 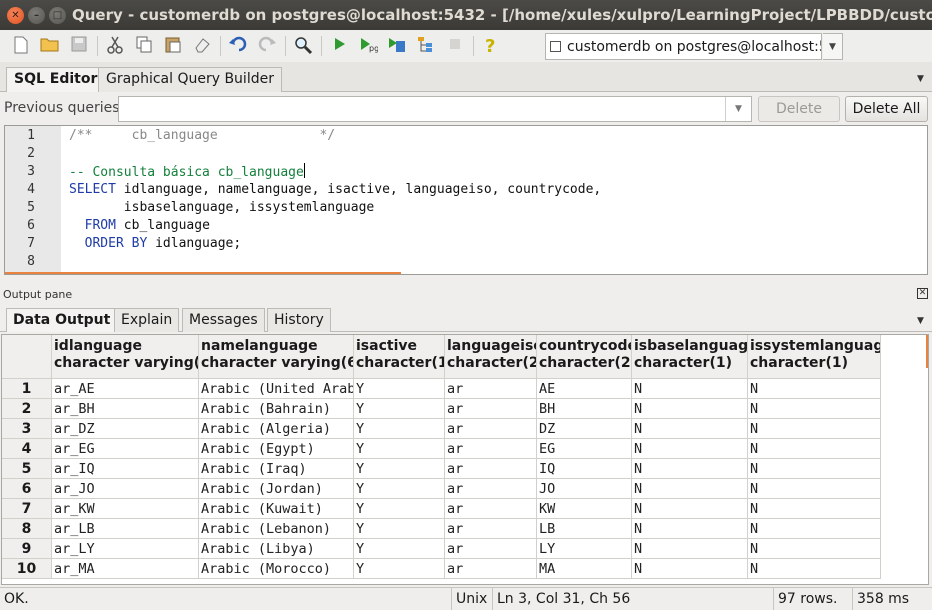 I want to click on clear-icon, so click(x=202, y=46).